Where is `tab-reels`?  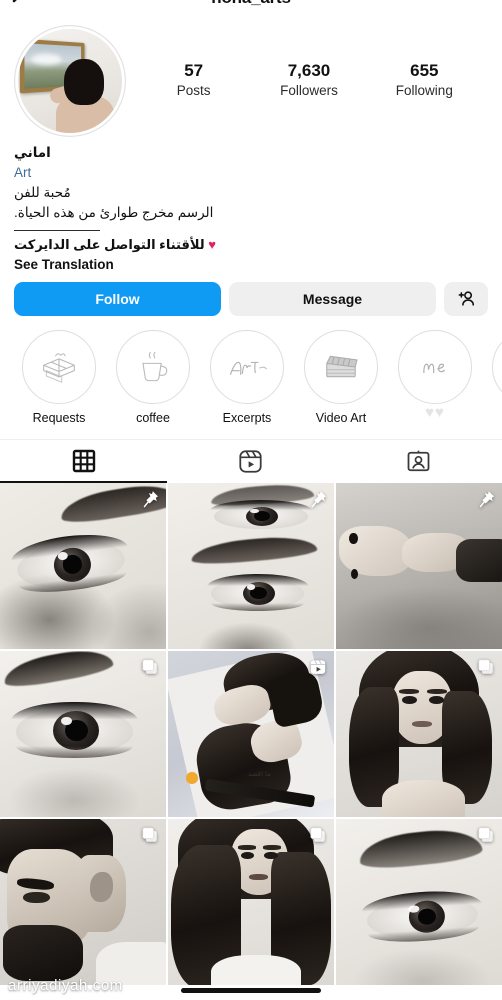
tab-reels is located at coordinates (250, 461).